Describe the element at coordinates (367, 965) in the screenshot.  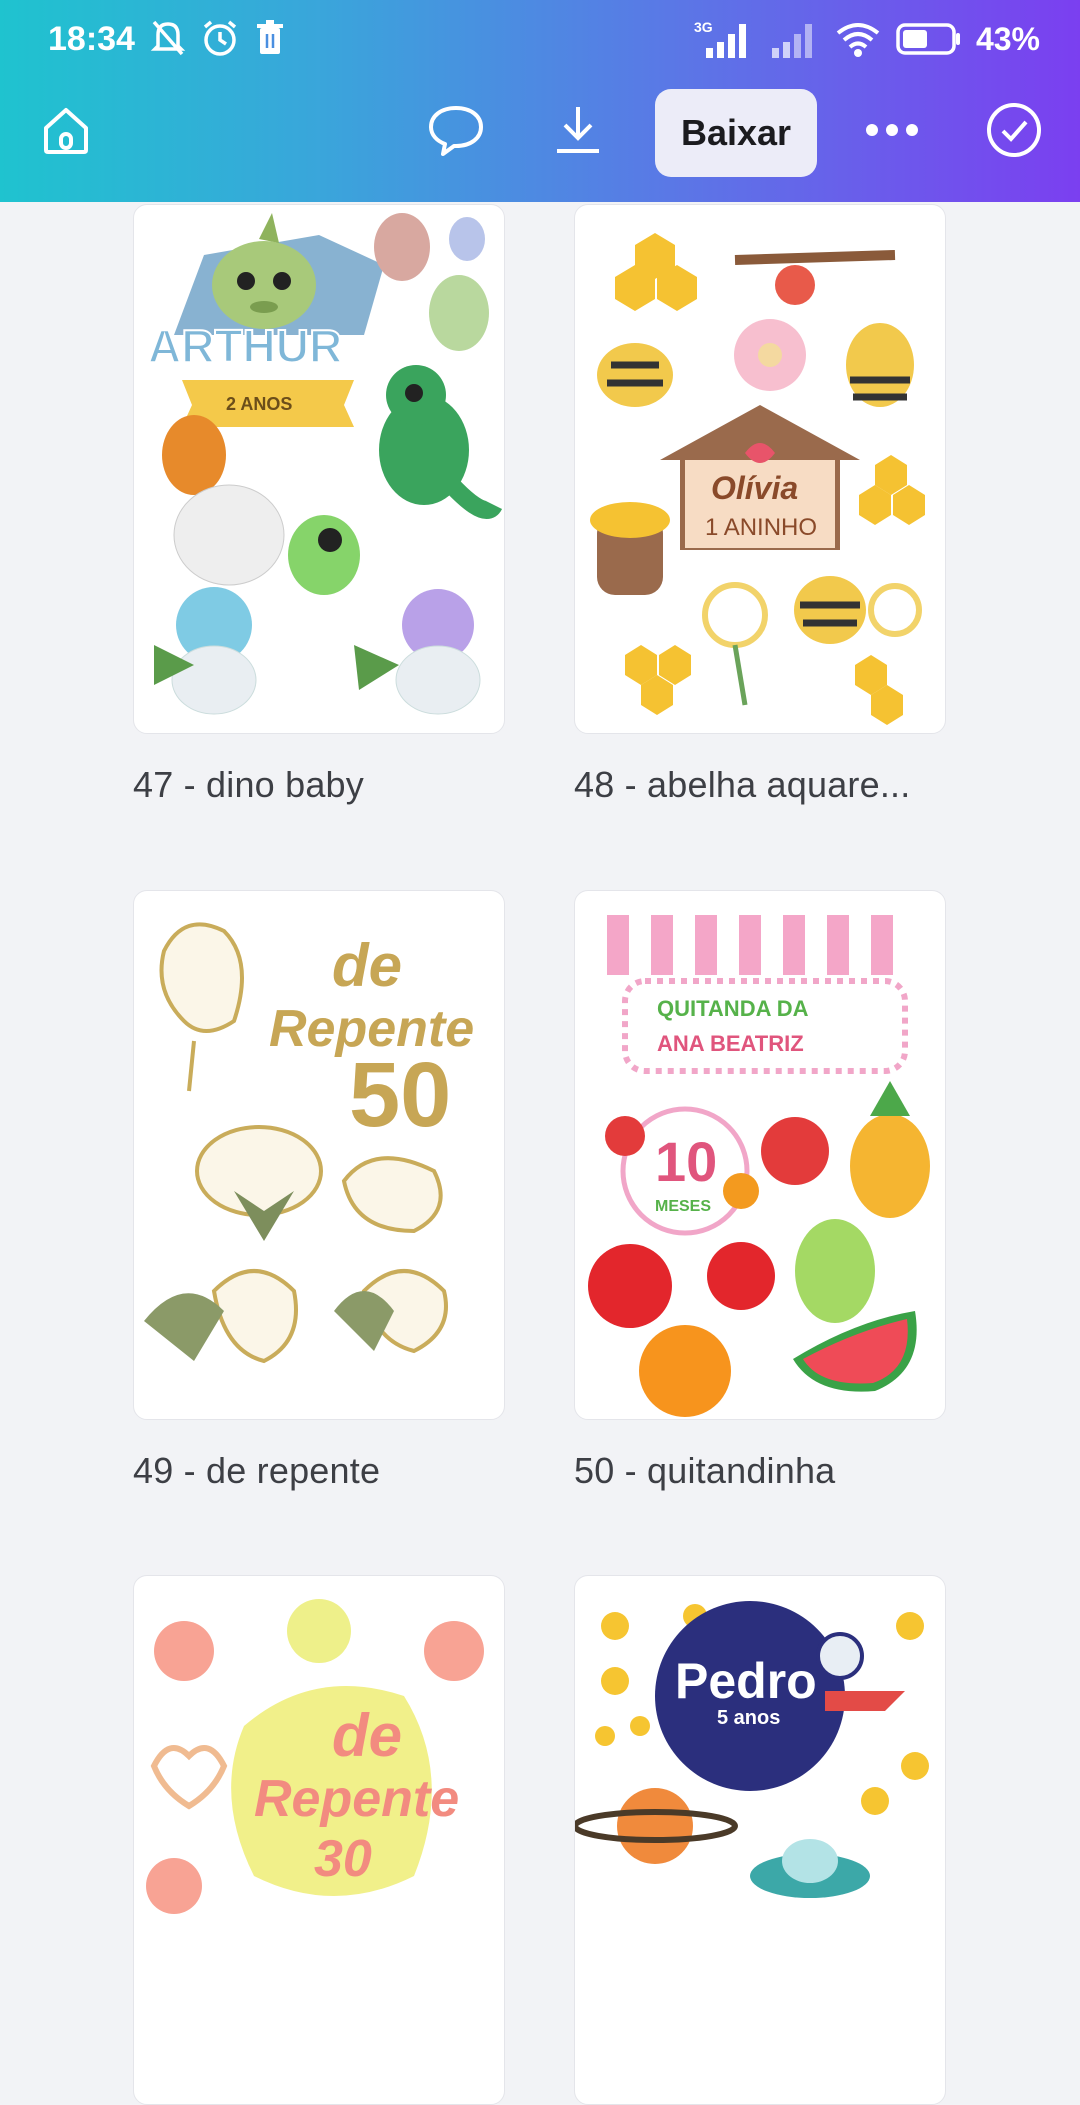
I see `repente-line1-text: de` at that location.